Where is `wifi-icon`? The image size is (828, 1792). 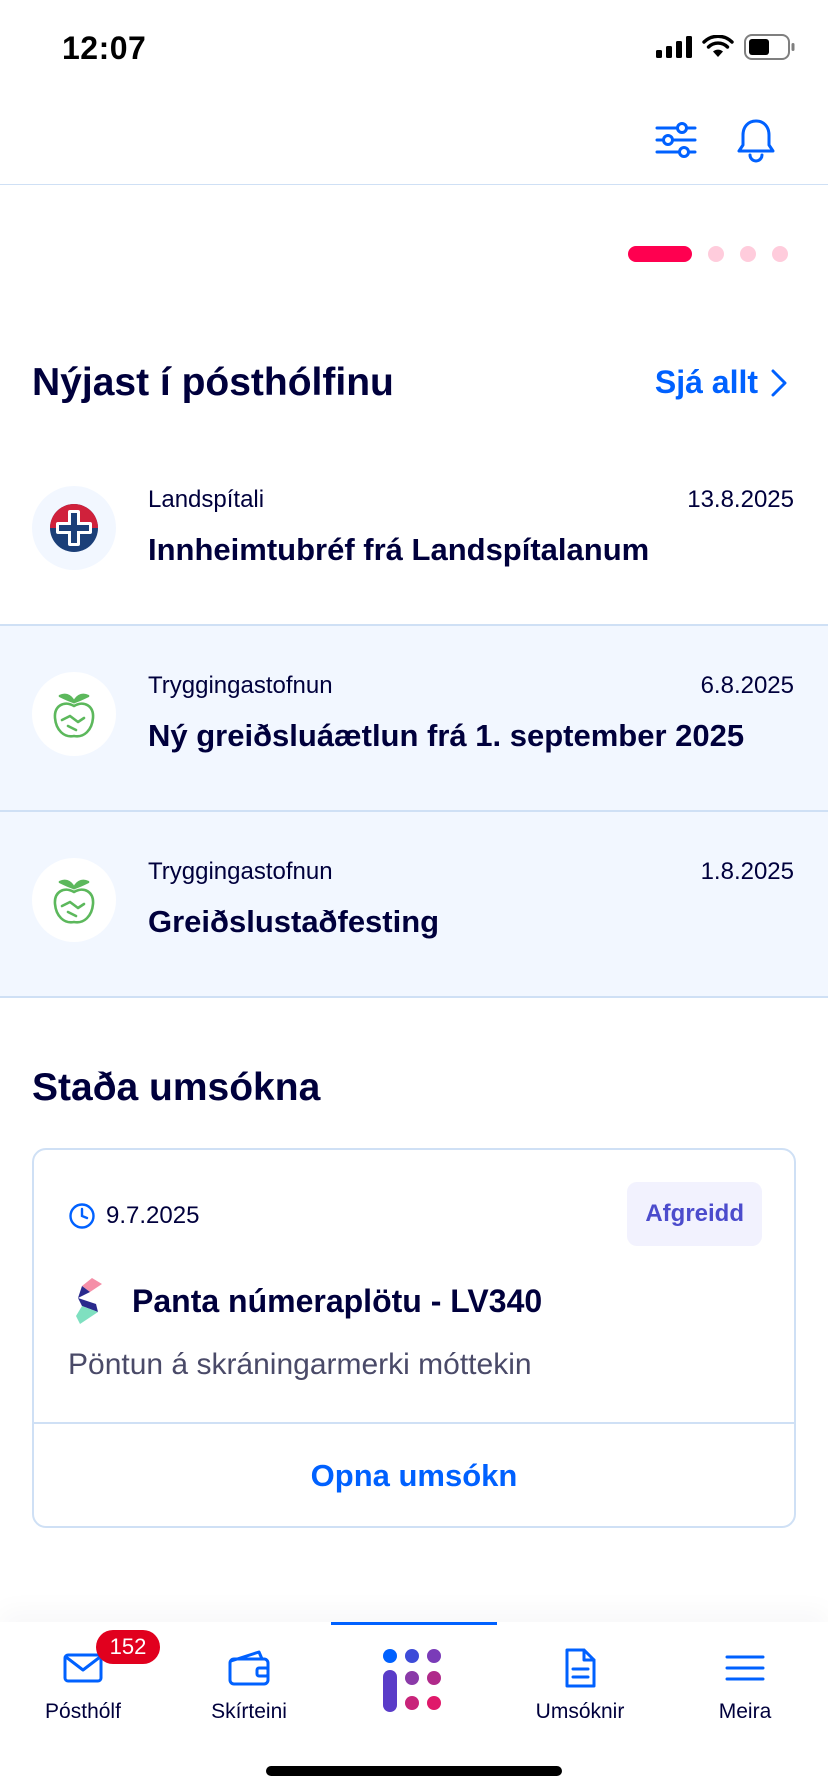 wifi-icon is located at coordinates (718, 46).